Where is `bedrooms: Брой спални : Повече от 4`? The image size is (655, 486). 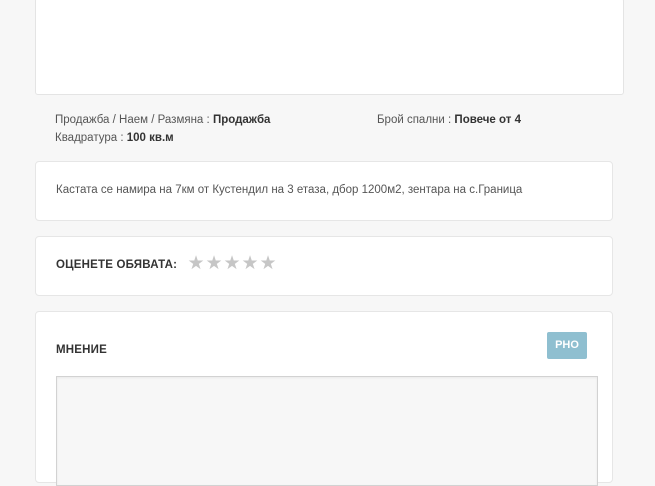 bedrooms: Брой спални : Повече от 4 is located at coordinates (449, 120).